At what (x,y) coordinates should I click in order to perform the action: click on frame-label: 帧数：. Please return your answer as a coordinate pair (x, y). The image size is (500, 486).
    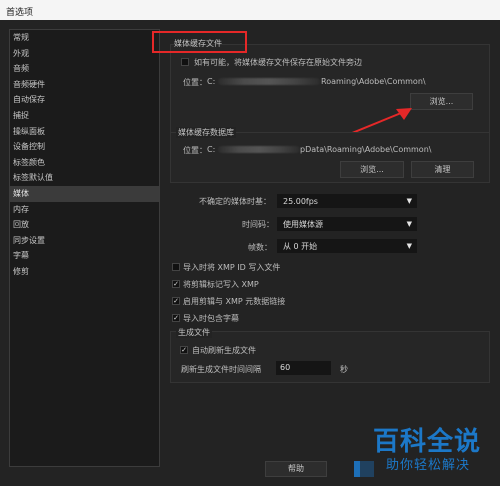
    Looking at the image, I should click on (260, 247).